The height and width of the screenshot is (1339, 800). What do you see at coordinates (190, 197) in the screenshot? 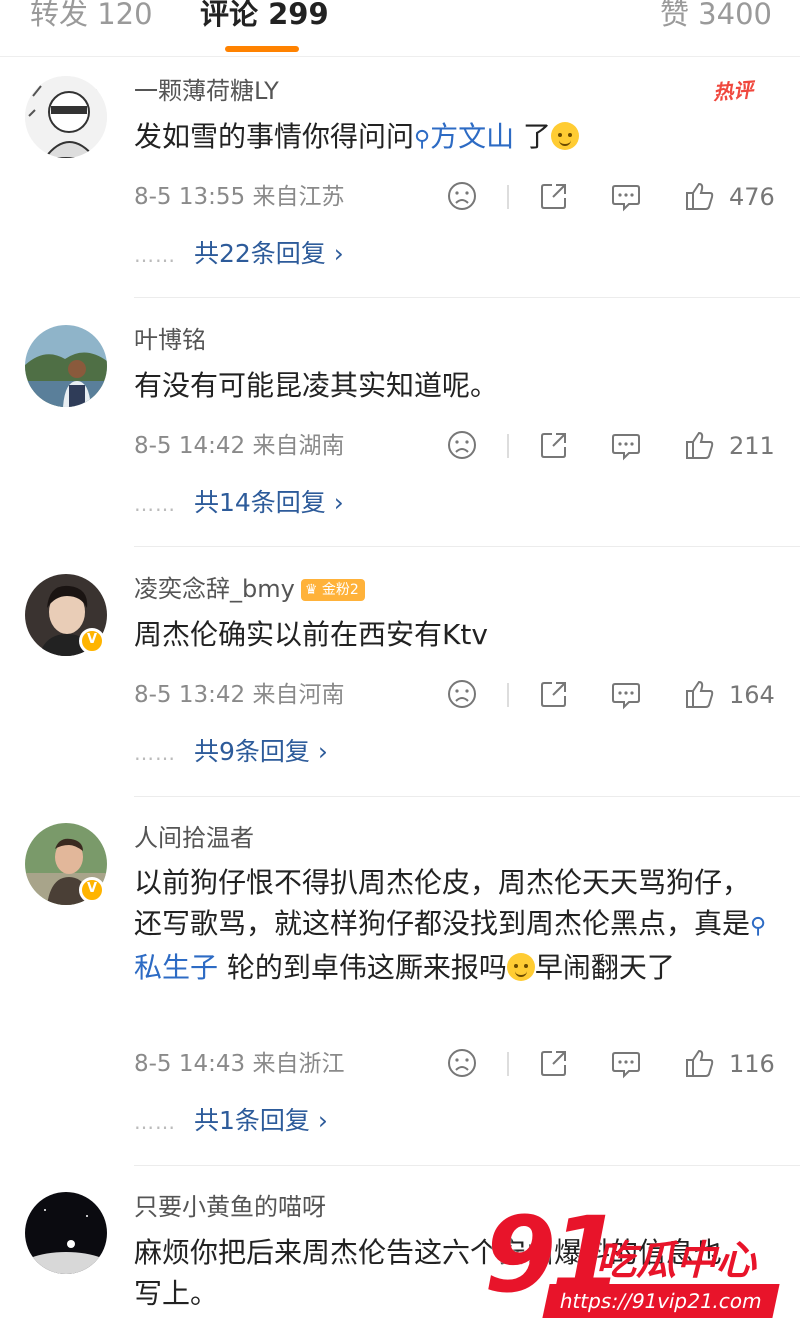
I see `comment-time: 8-5 13:55` at bounding box center [190, 197].